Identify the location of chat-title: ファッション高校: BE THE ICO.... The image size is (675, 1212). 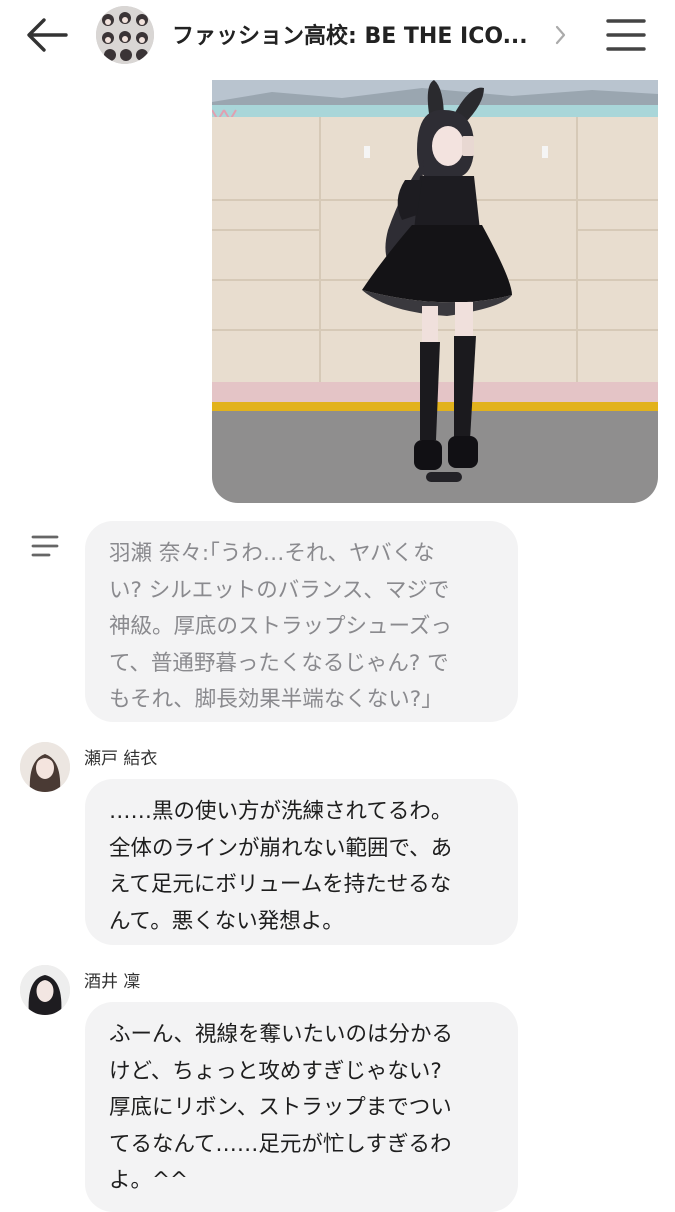
(362, 34).